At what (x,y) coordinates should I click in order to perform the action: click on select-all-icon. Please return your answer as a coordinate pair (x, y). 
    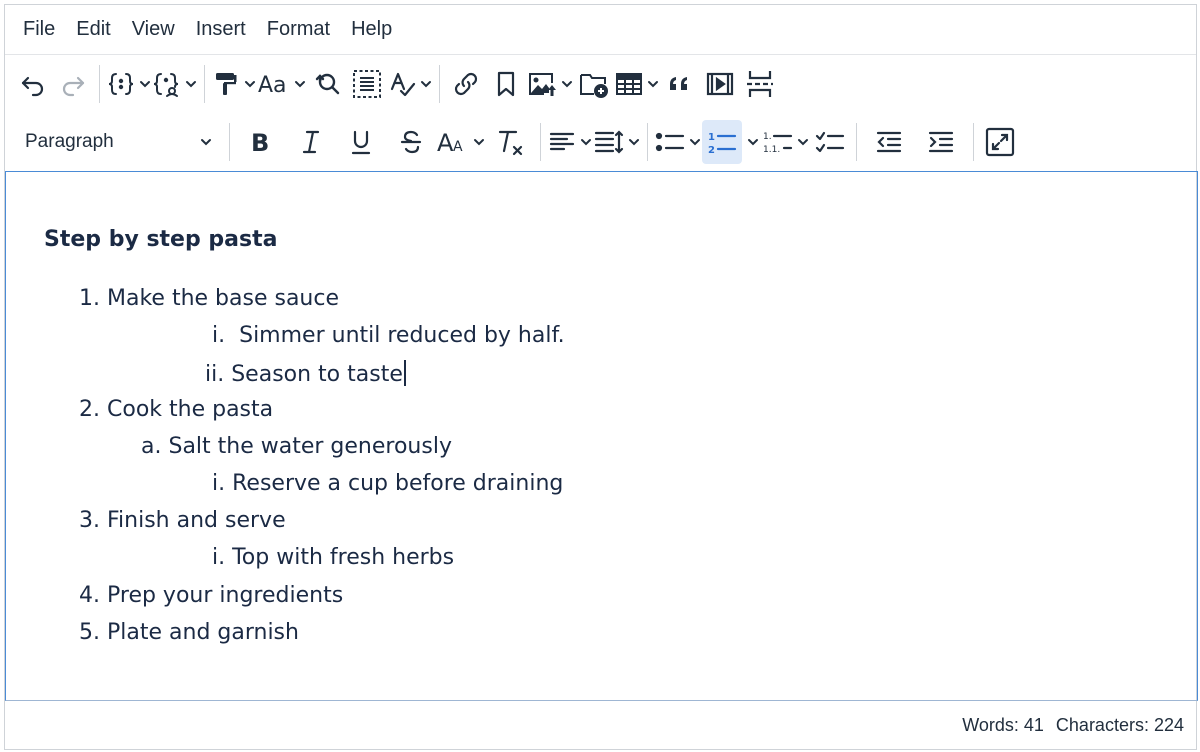
    Looking at the image, I should click on (367, 84).